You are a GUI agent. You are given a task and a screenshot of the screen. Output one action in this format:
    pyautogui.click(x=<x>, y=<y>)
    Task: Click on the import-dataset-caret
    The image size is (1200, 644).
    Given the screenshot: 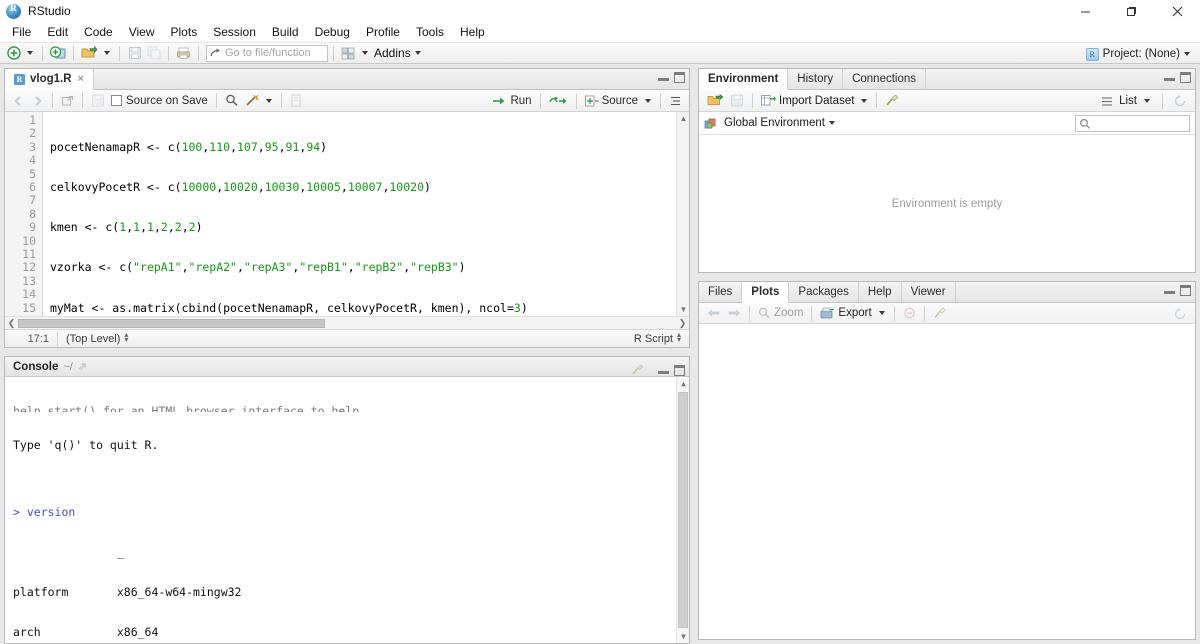 What is the action you would take?
    pyautogui.click(x=864, y=100)
    